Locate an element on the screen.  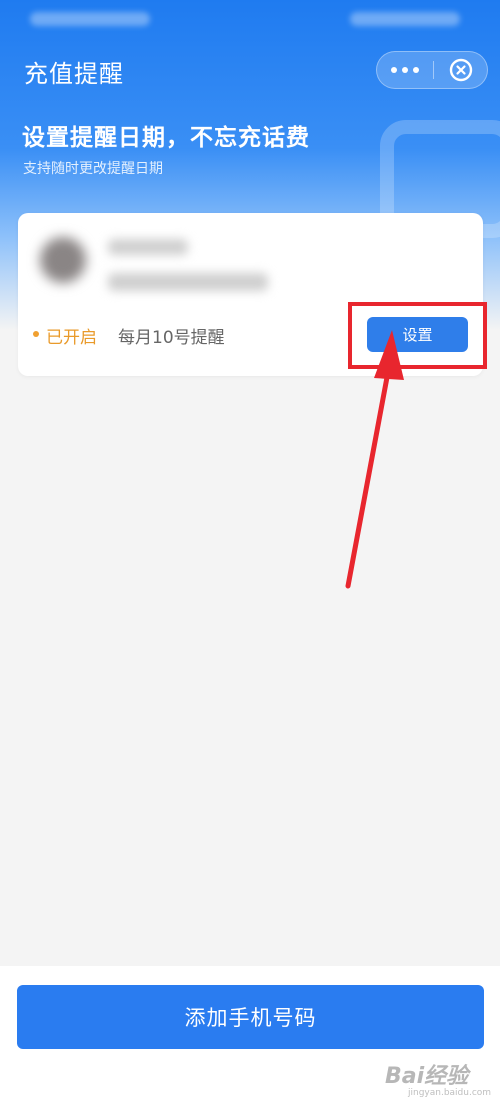
reminder-schedule: 每月10号提醒 is located at coordinates (171, 338).